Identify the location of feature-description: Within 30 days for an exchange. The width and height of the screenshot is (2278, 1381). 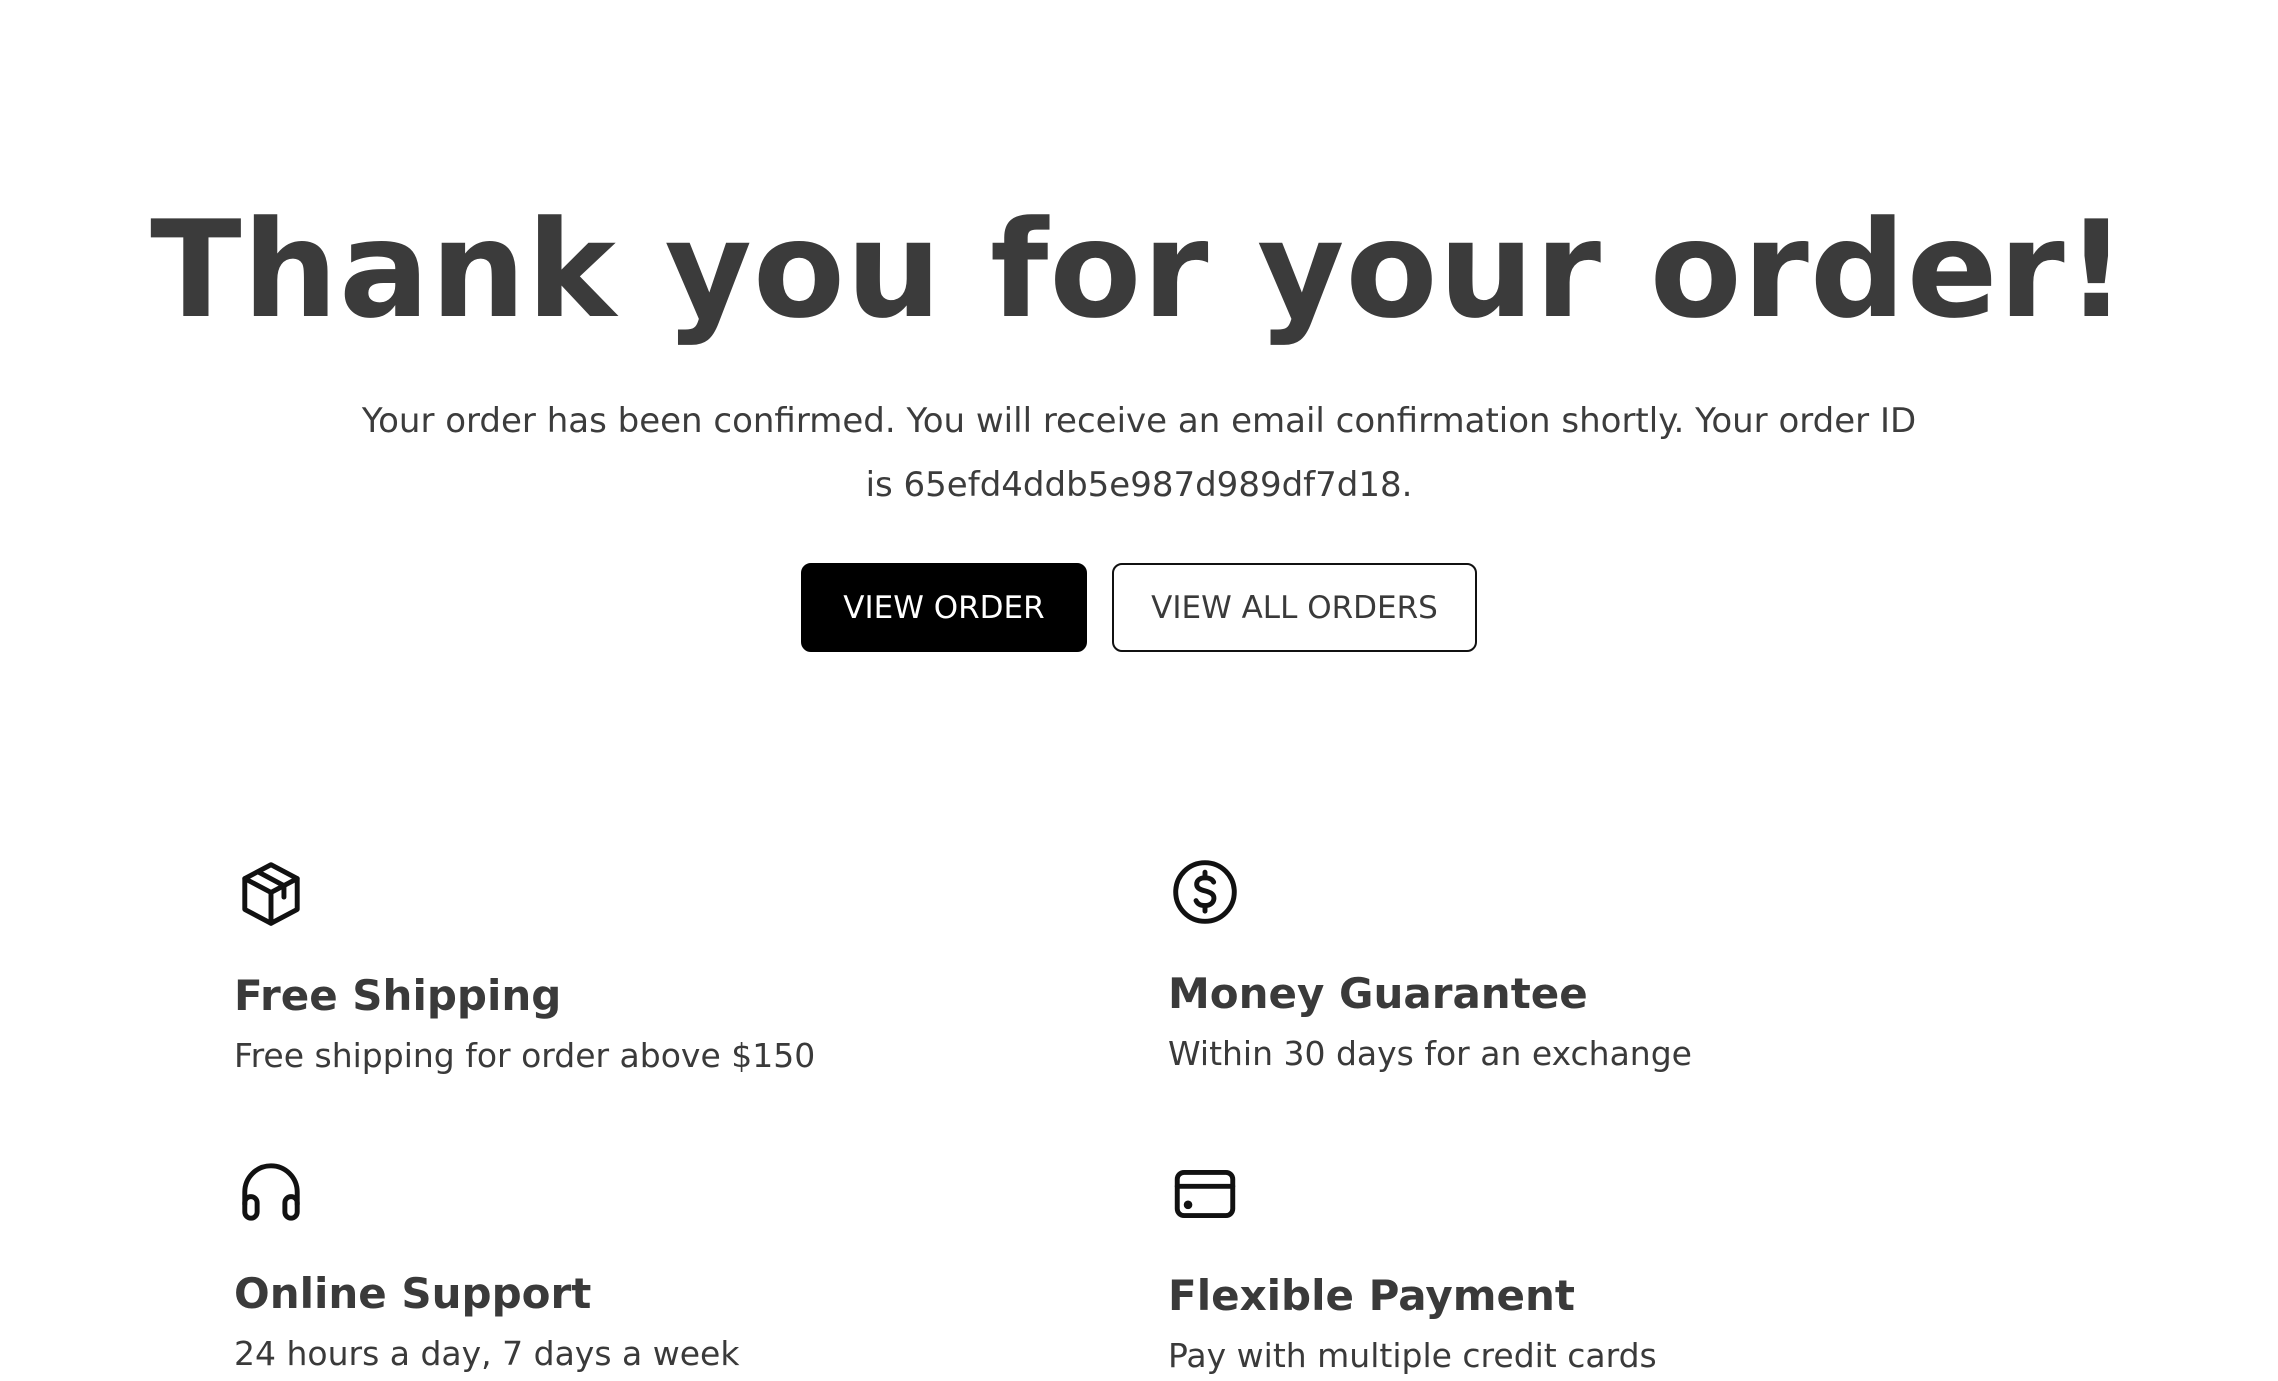
(1430, 1053).